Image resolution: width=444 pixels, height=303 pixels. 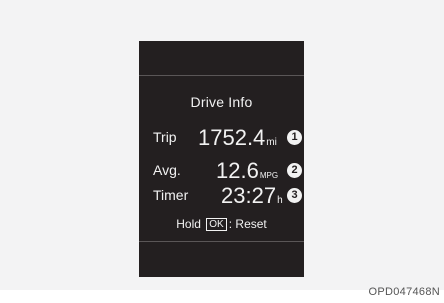 I want to click on trip-unit: mi, so click(x=271, y=142).